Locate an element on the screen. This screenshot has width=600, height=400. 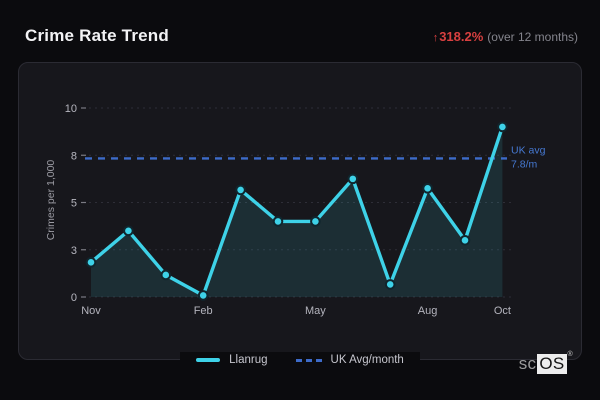
x-tick-label: May is located at coordinates (315, 311).